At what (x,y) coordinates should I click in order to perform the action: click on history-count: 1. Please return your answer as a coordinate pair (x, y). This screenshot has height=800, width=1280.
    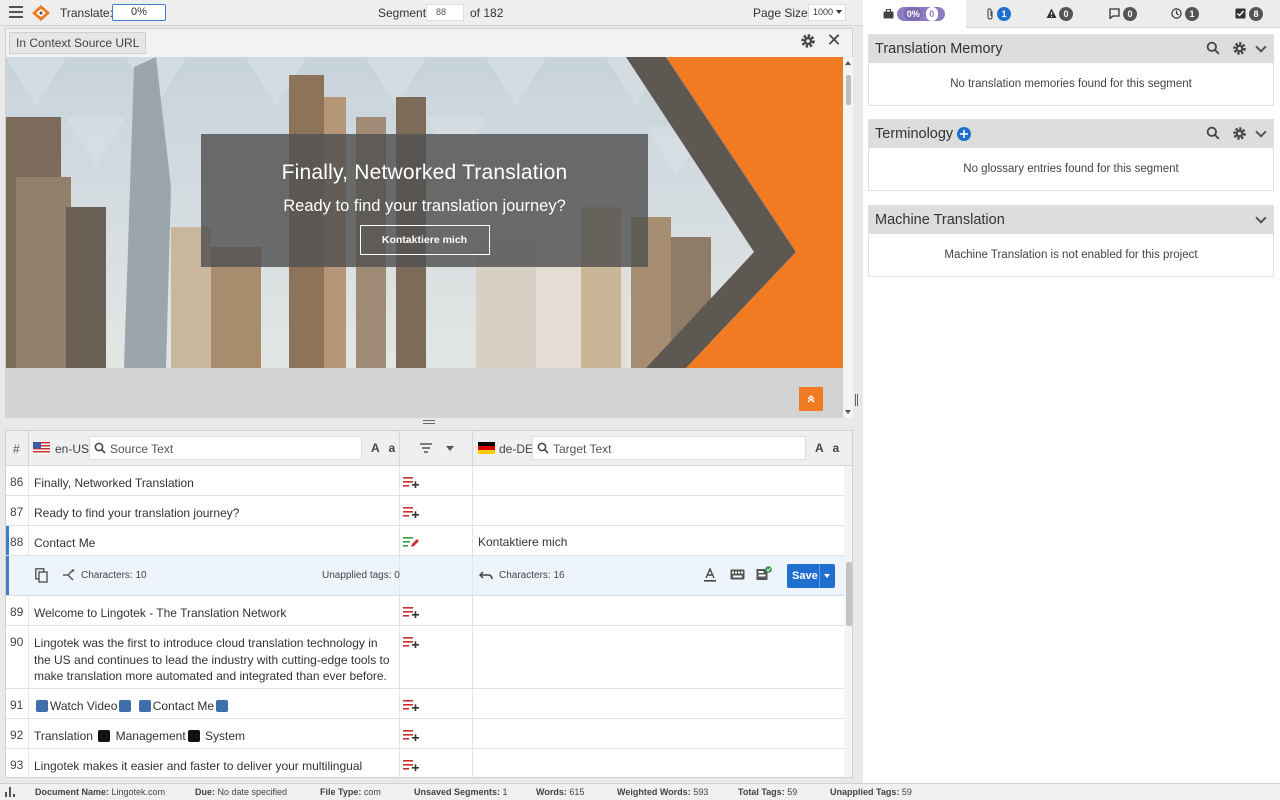
    Looking at the image, I should click on (1192, 14).